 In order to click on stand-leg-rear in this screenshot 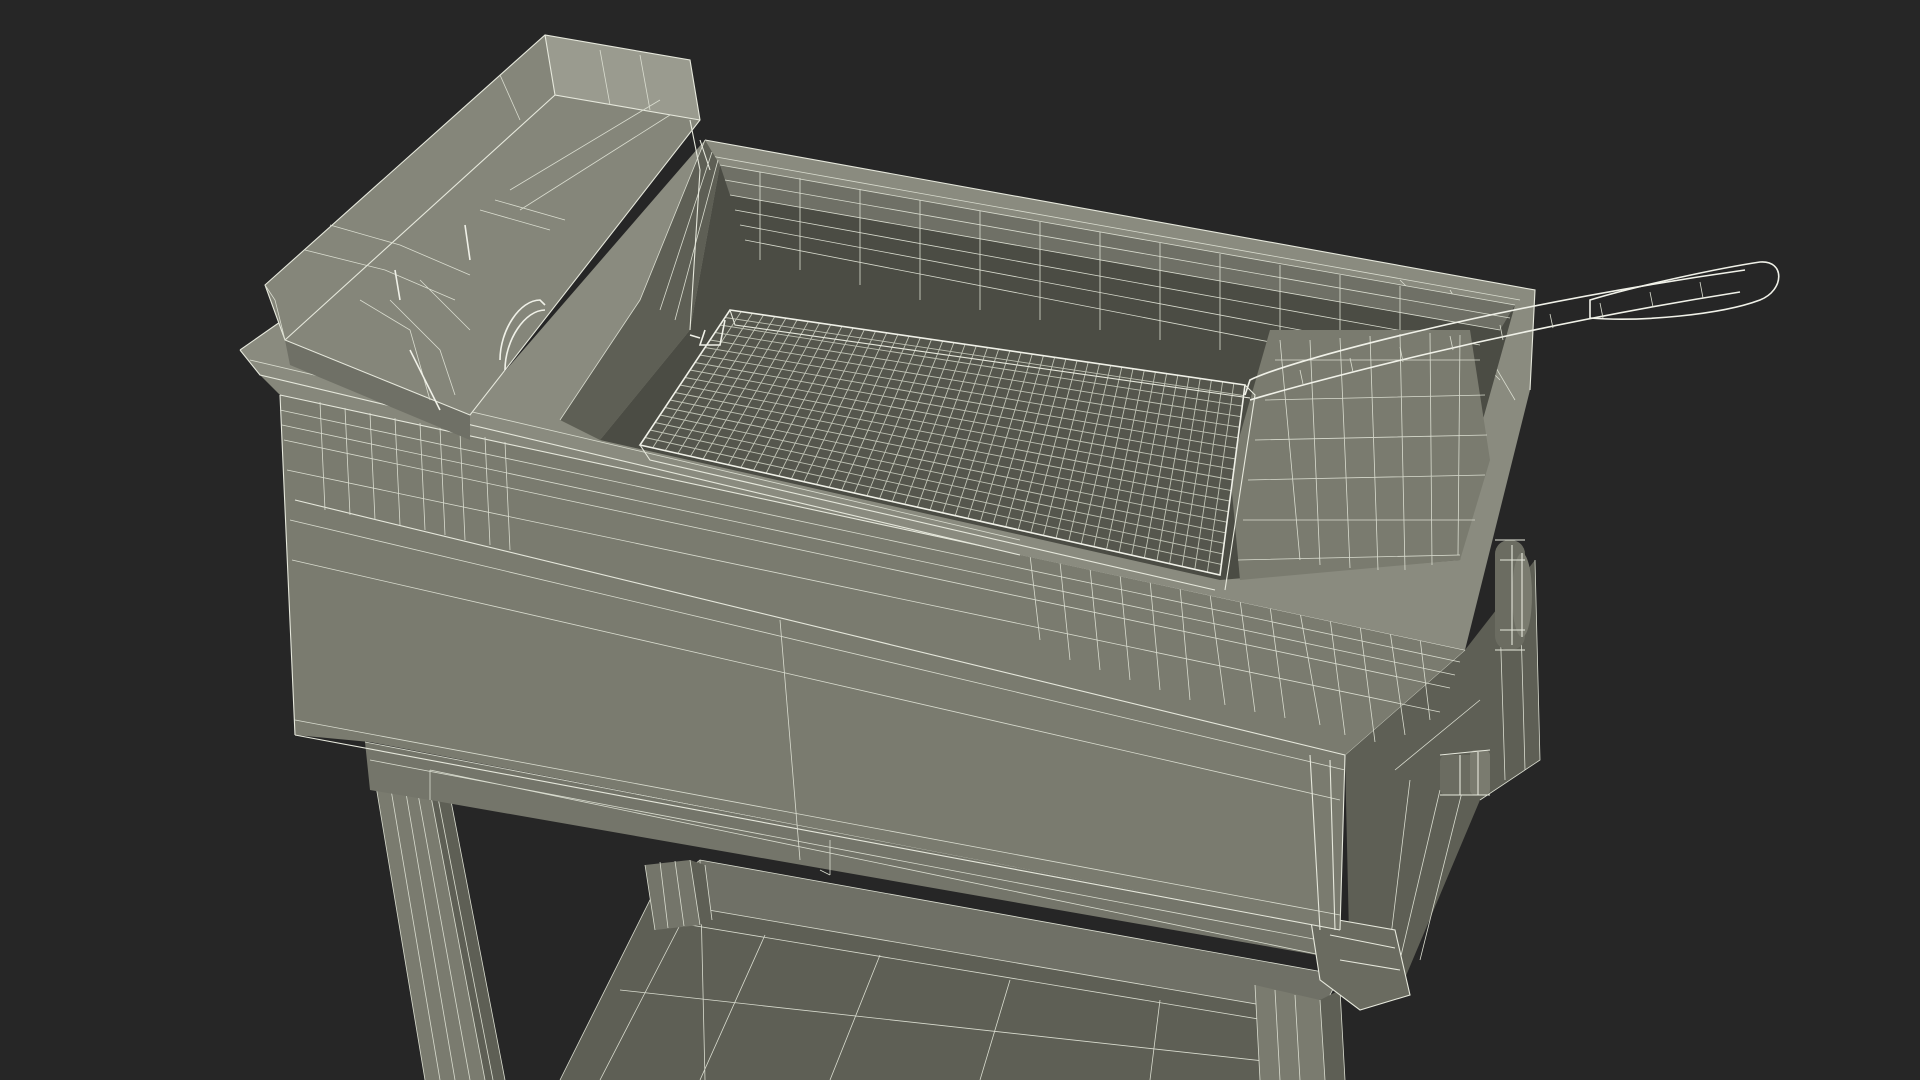, I will do `click(678, 895)`.